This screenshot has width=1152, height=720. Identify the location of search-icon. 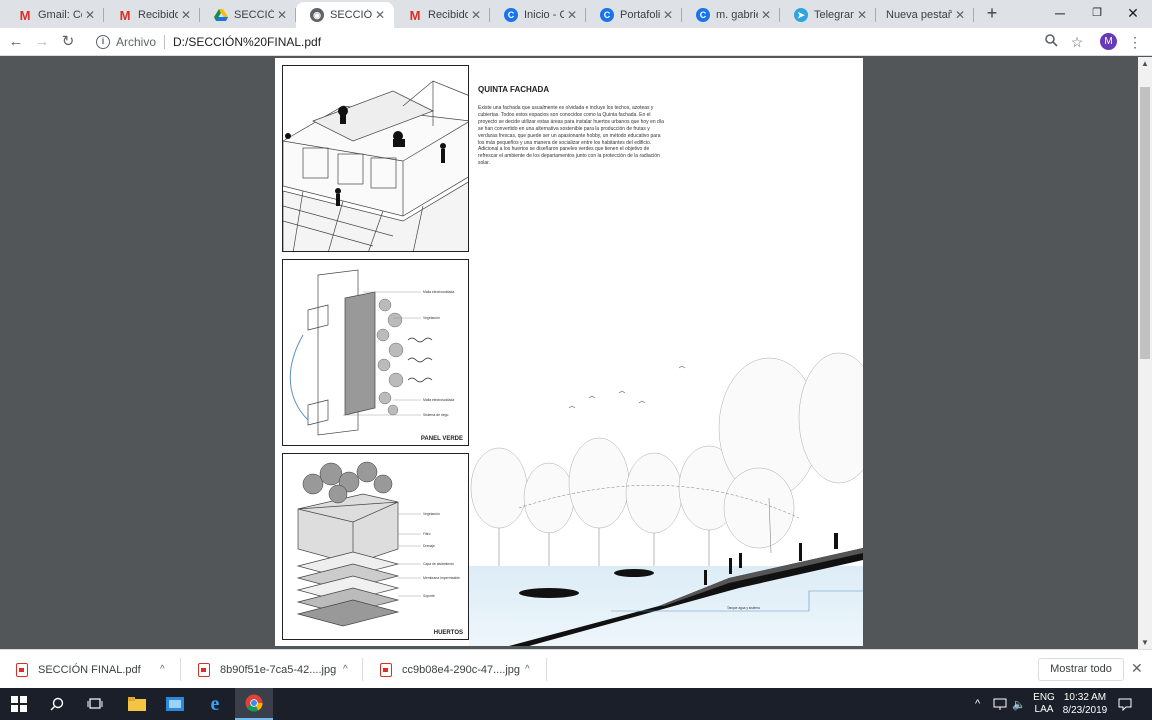
(57, 704).